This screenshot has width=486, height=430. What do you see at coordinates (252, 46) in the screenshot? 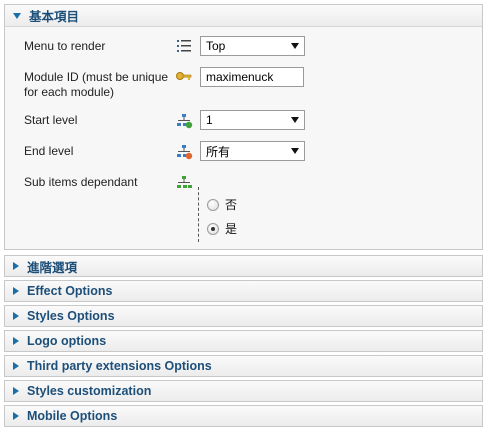
I see `menu-to-render-select: Top` at bounding box center [252, 46].